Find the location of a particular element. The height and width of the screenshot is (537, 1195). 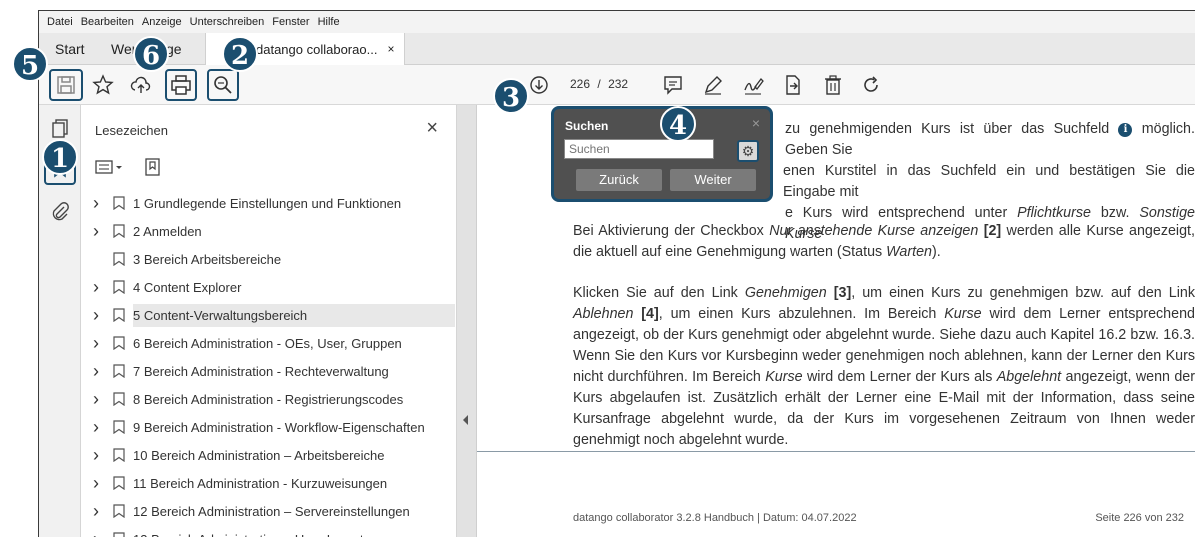

comment-icon is located at coordinates (673, 85).